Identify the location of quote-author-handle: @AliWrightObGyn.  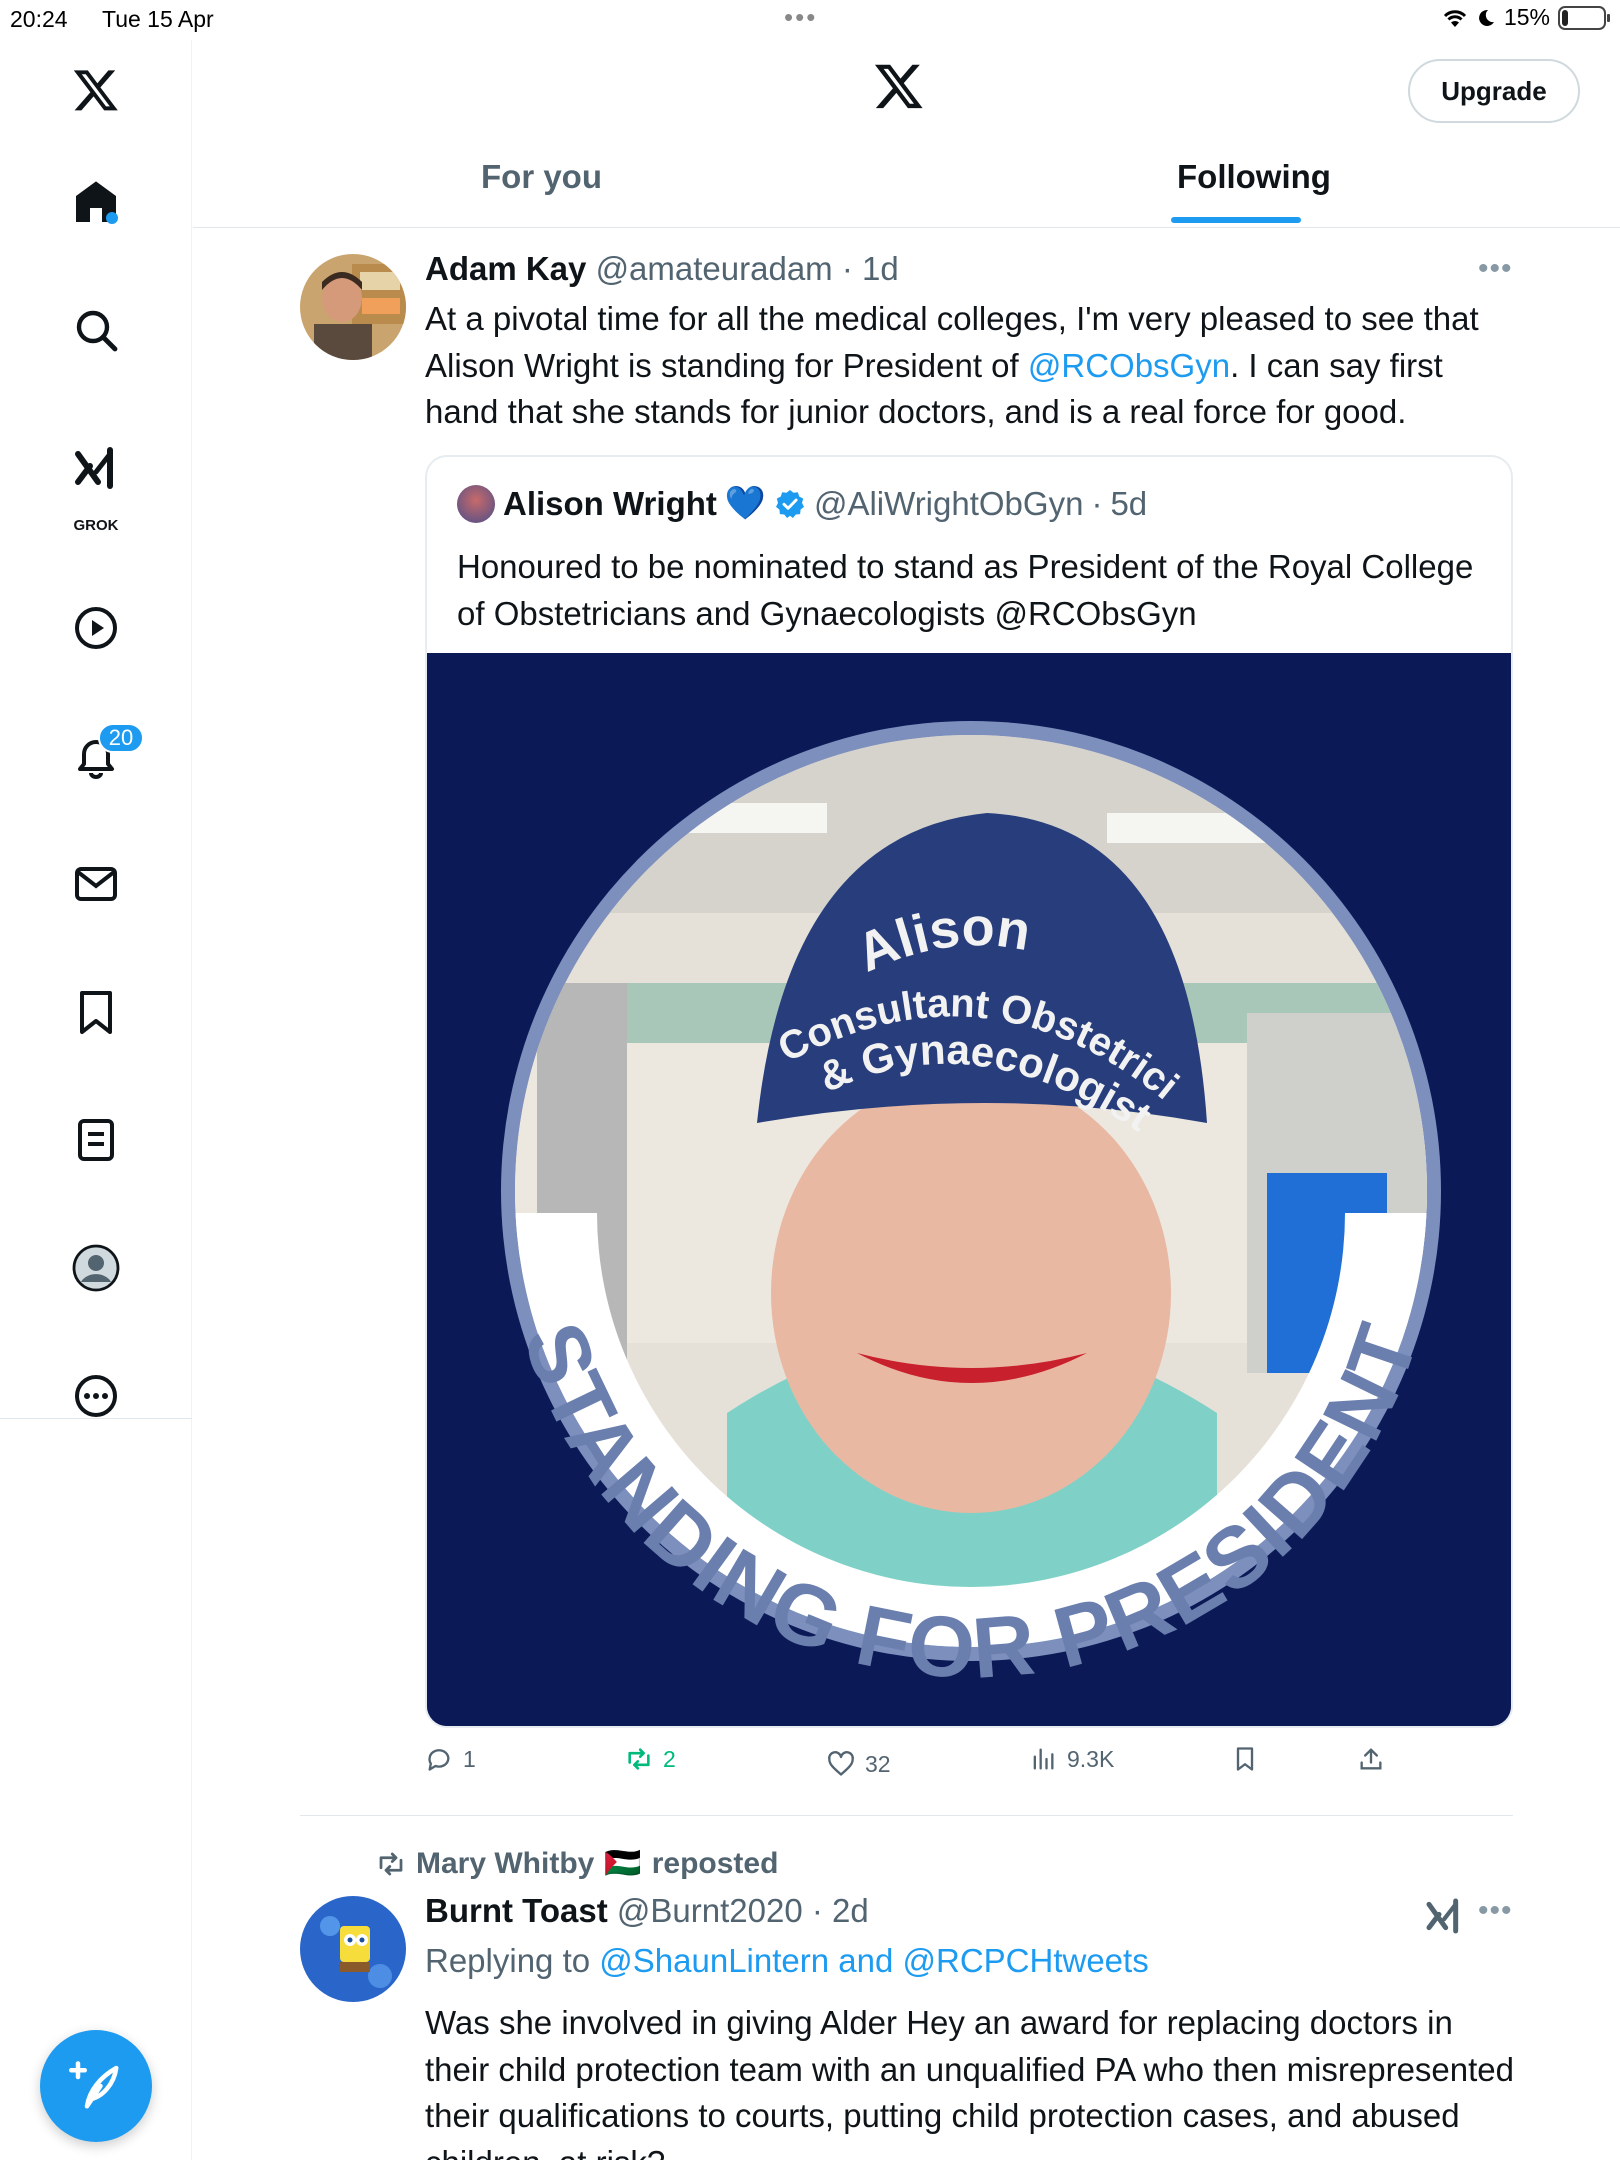
(948, 504).